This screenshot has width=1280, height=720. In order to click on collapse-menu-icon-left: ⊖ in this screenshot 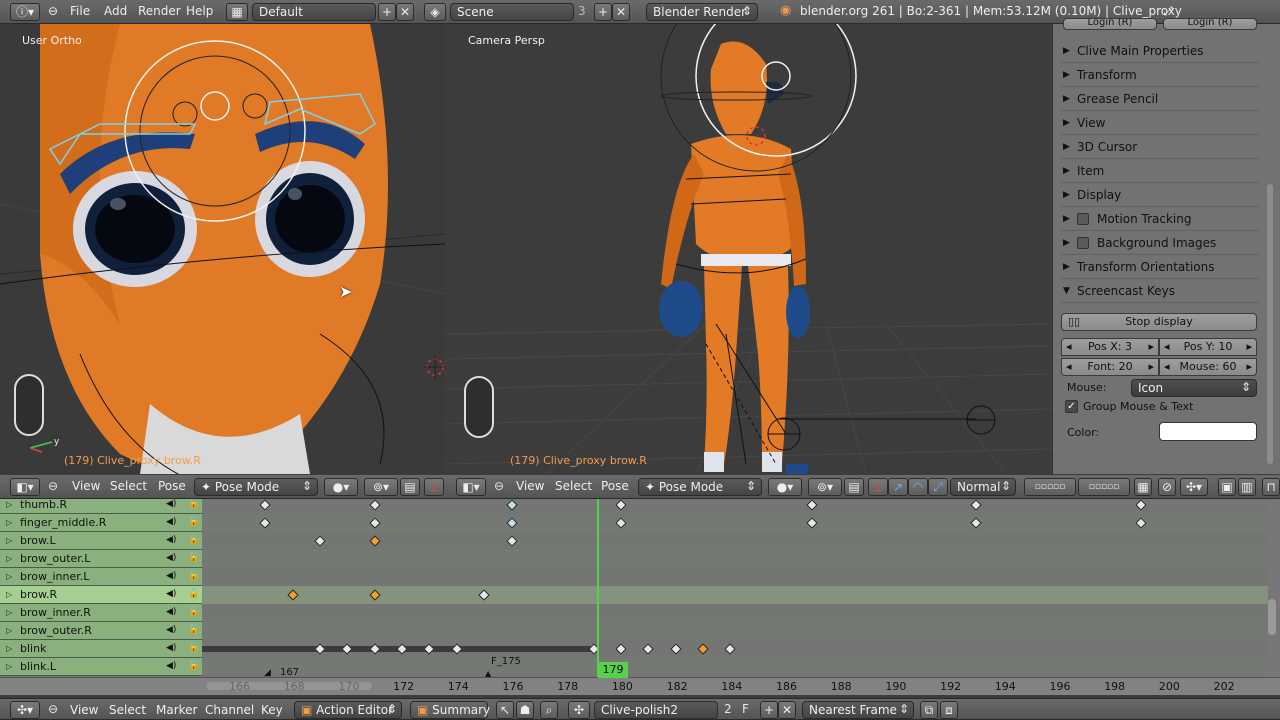, I will do `click(53, 486)`.